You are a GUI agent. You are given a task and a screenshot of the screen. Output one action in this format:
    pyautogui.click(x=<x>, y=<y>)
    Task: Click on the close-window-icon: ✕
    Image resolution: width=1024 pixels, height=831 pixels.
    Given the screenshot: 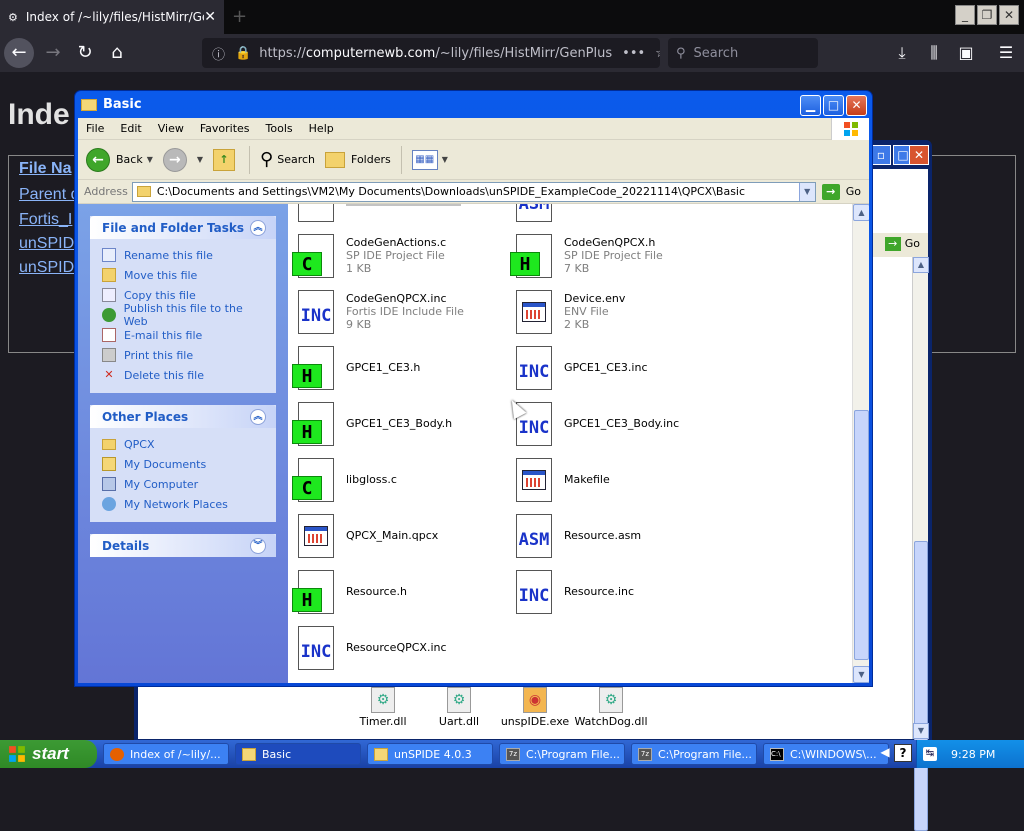 What is the action you would take?
    pyautogui.click(x=1009, y=15)
    